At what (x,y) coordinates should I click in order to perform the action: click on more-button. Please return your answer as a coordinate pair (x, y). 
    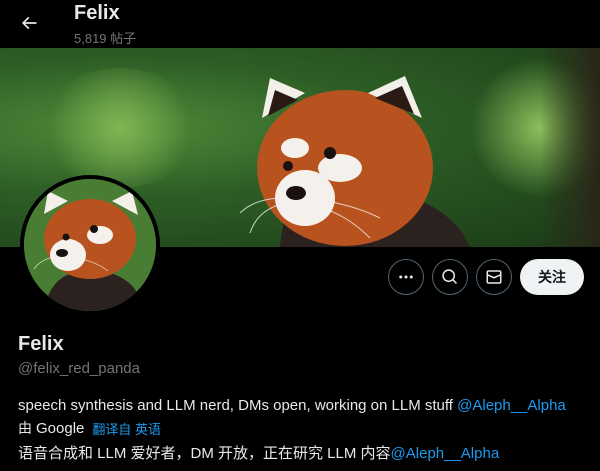
    Looking at the image, I should click on (406, 277).